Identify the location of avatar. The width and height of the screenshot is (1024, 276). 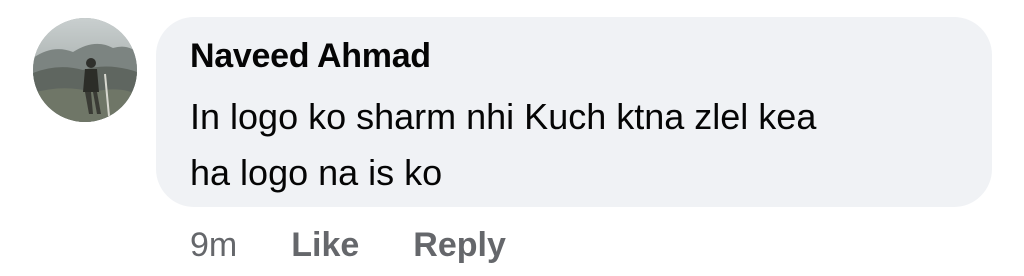
(85, 70).